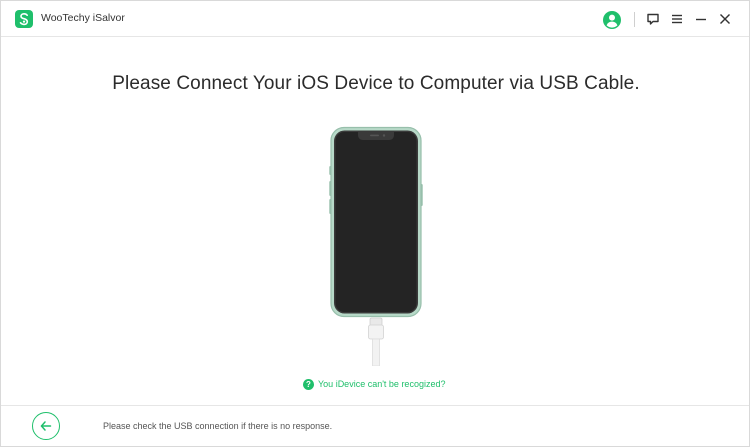 The image size is (750, 447). Describe the element at coordinates (308, 384) in the screenshot. I see `question-icon: ?` at that location.